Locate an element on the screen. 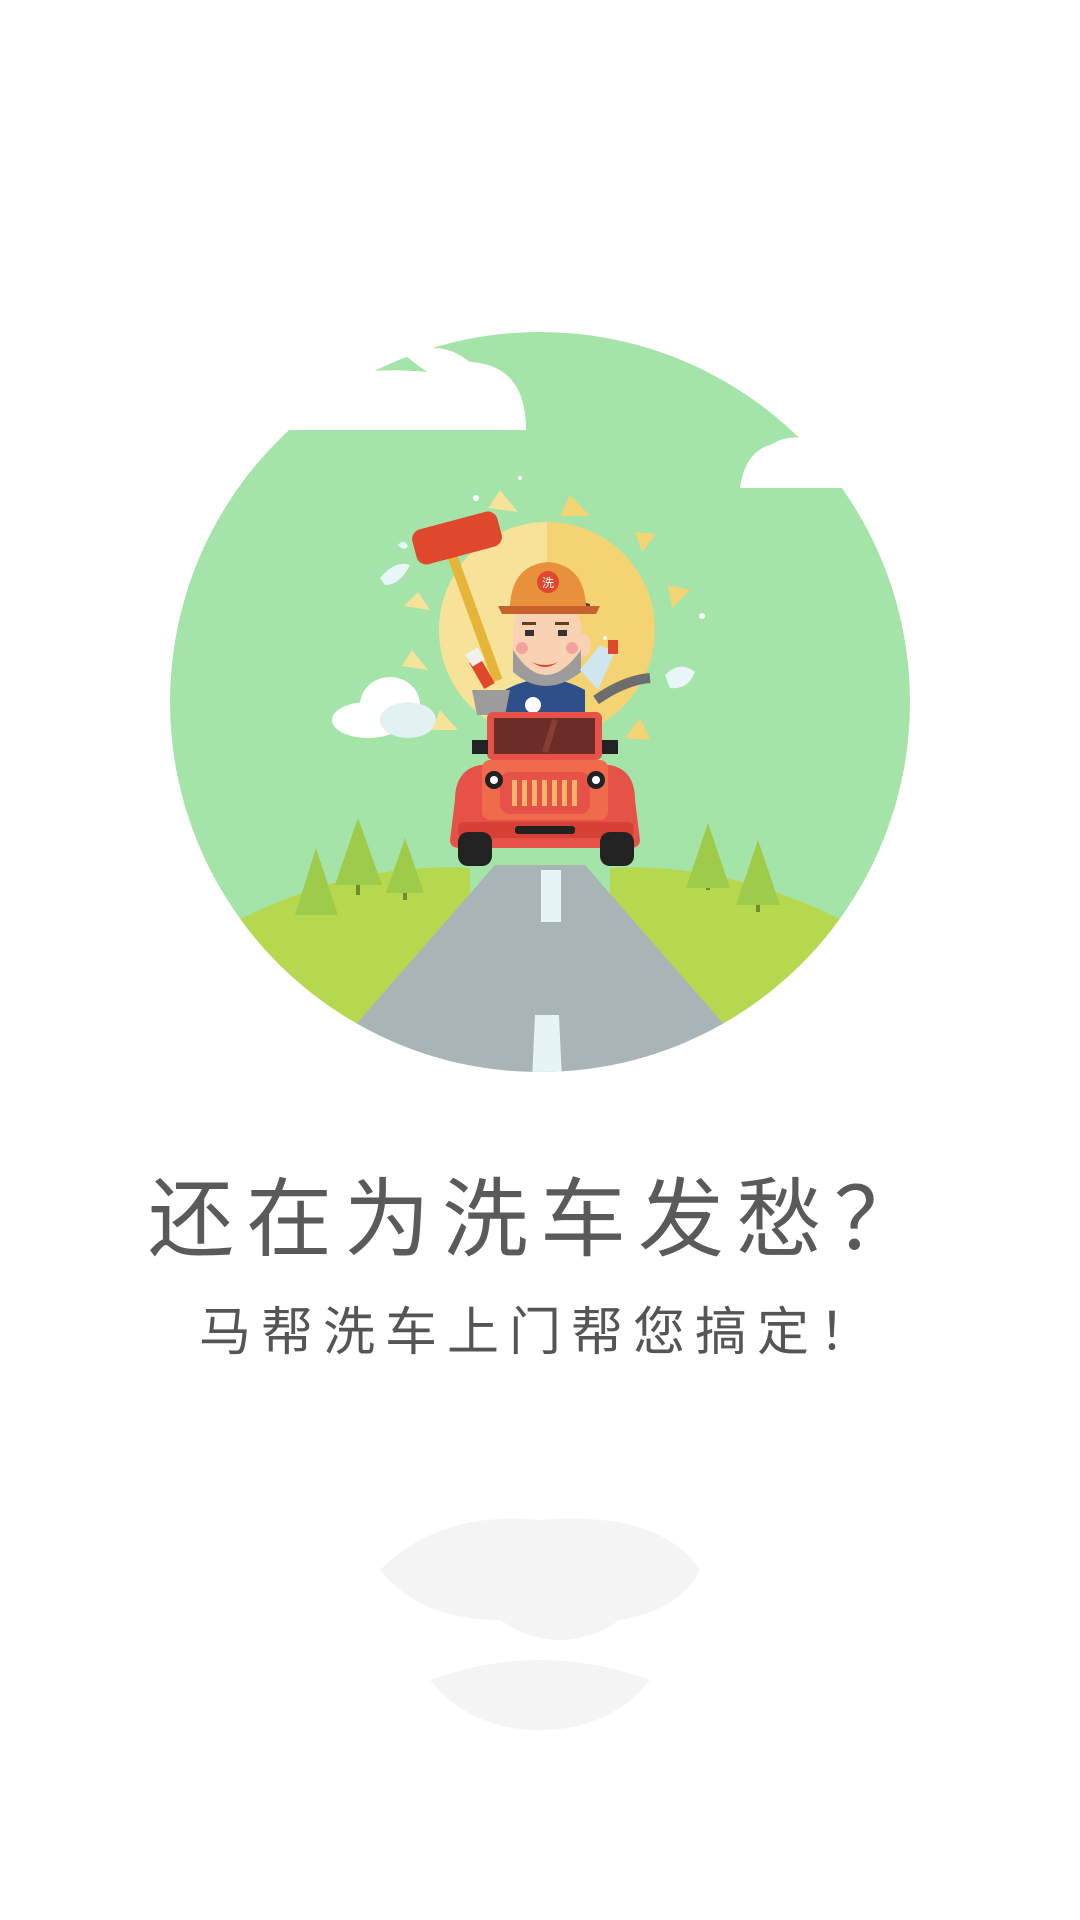 This screenshot has height=1920, width=1080. road-marking-top is located at coordinates (551, 896).